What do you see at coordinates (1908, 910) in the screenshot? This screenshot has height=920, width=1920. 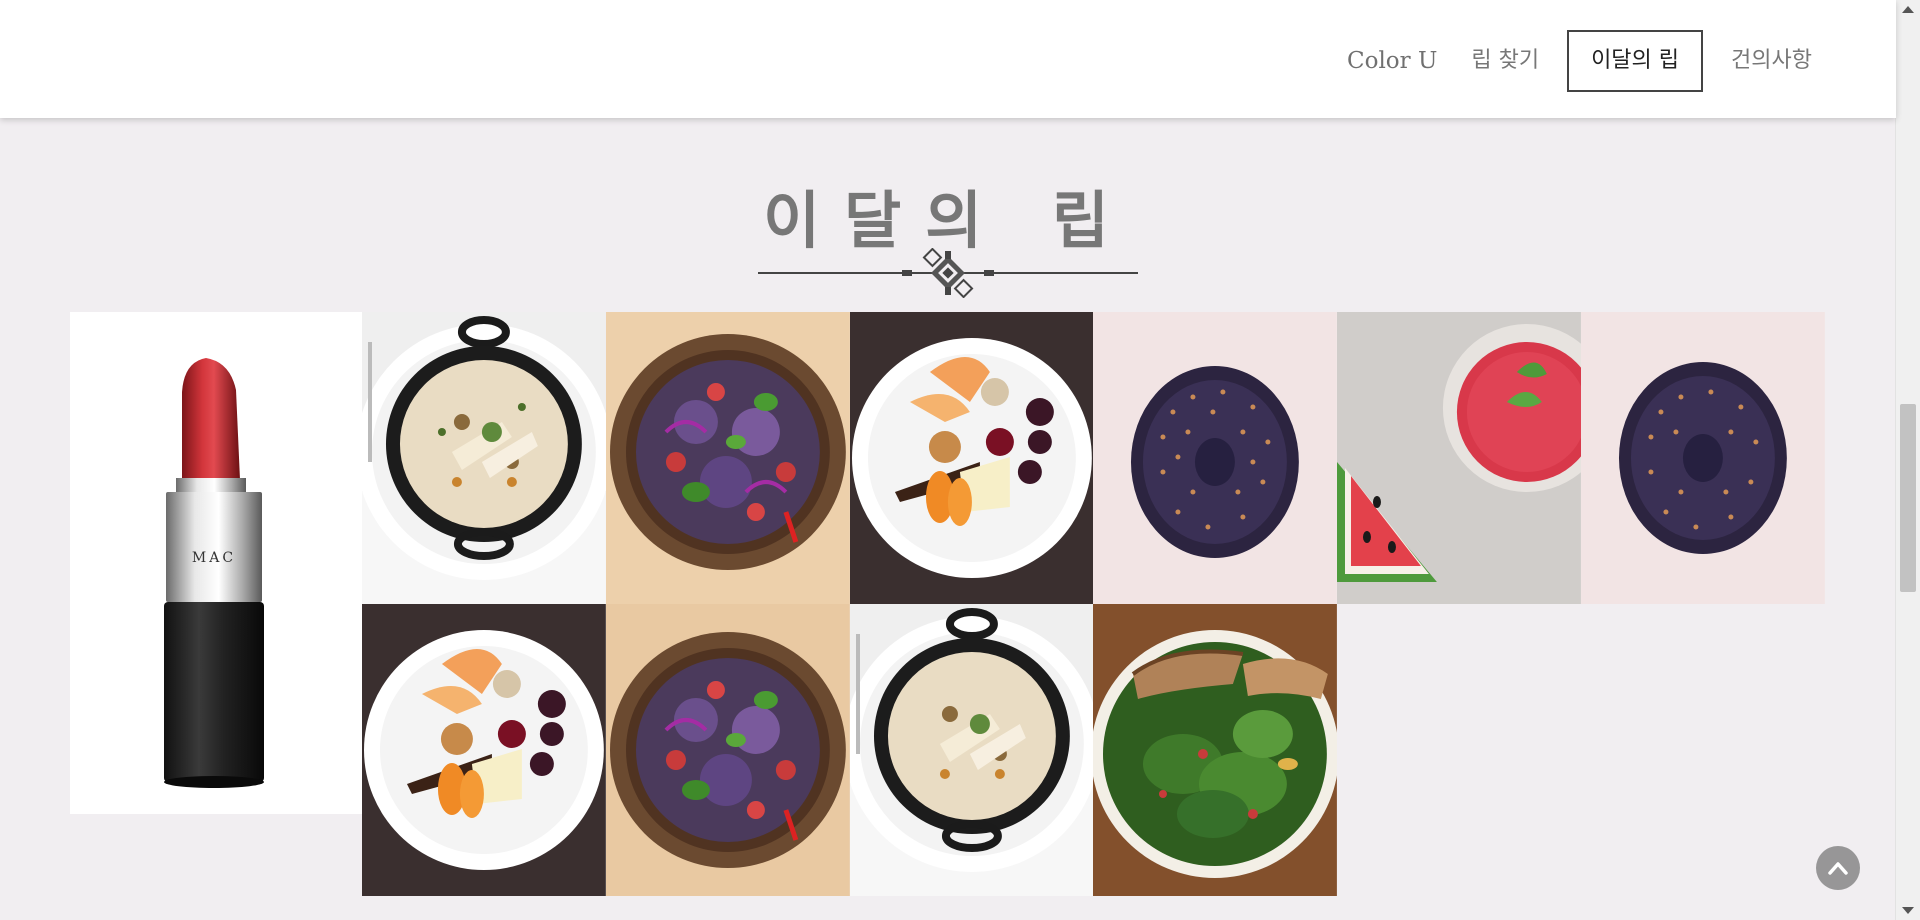 I see `scroll-down-arrow-icon` at bounding box center [1908, 910].